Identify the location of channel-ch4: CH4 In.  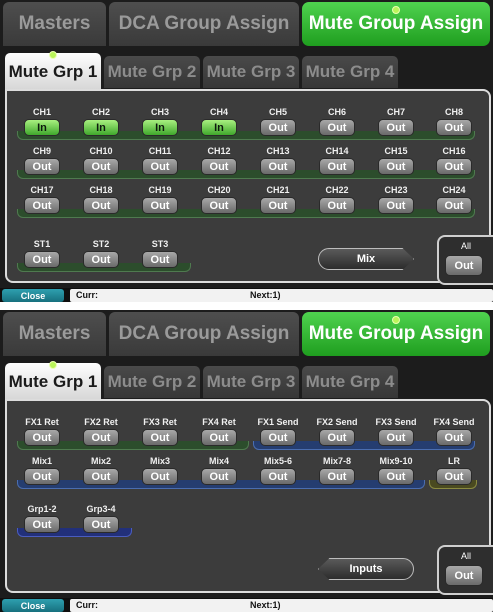
(219, 121).